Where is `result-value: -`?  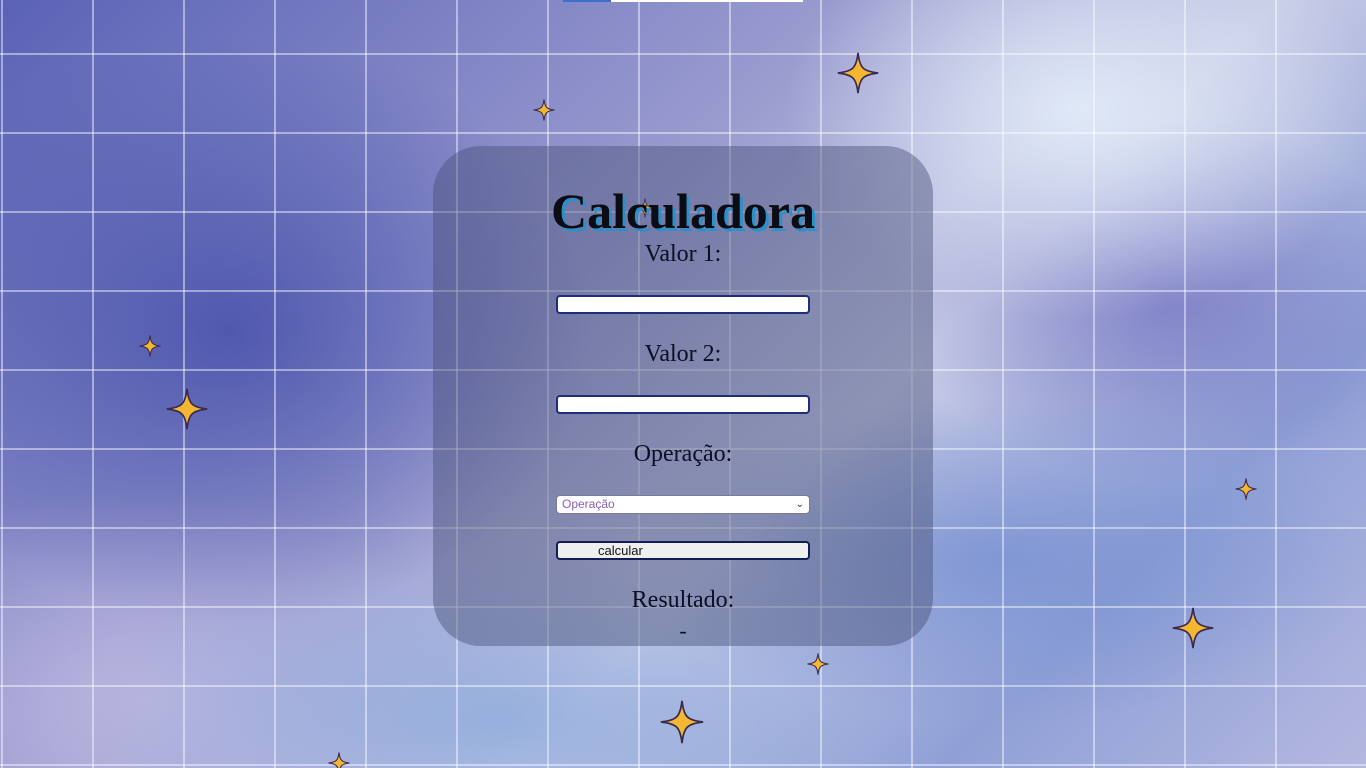 result-value: - is located at coordinates (683, 630).